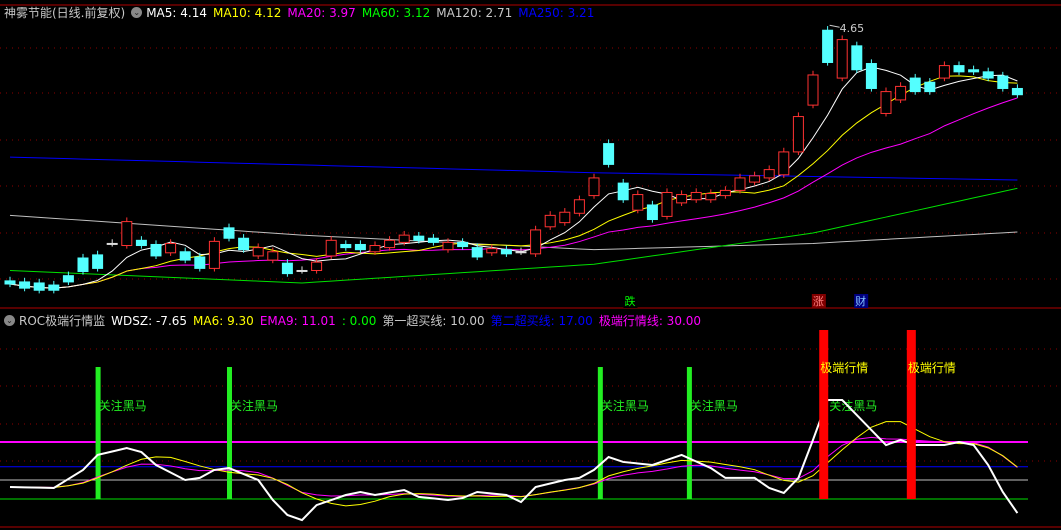  Describe the element at coordinates (474, 12) in the screenshot. I see `ma120-value: MA120: 2.71` at that location.